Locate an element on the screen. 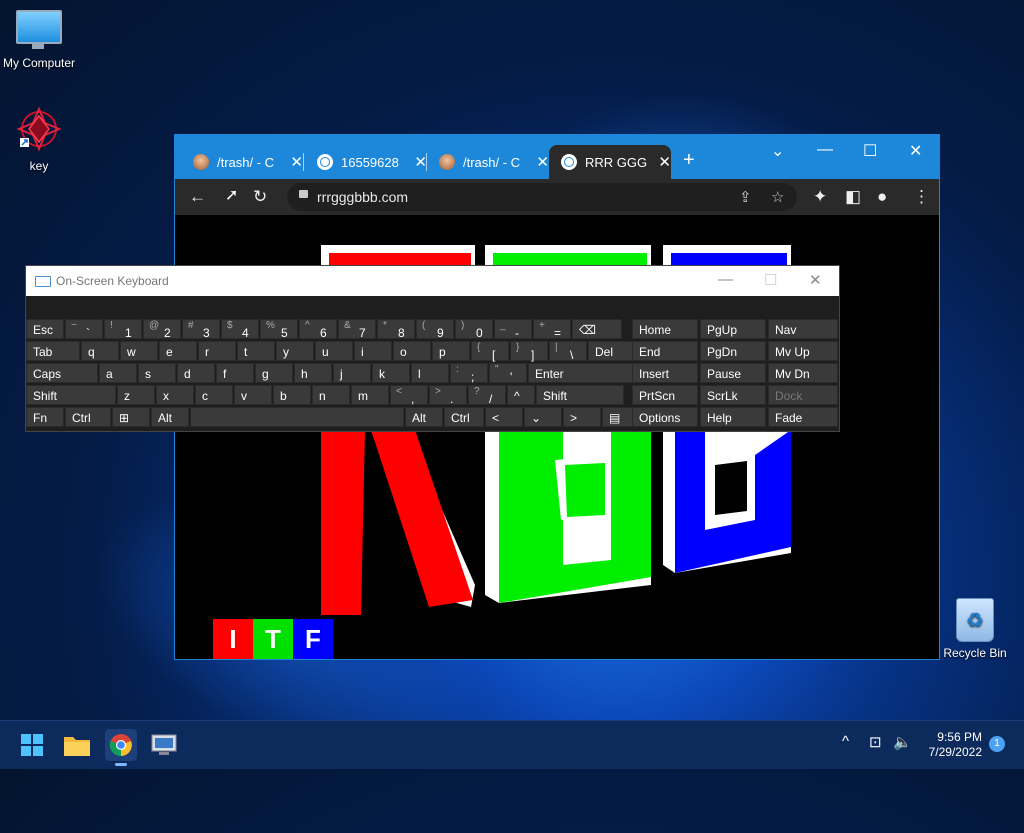  osk-key is located at coordinates (297, 417).